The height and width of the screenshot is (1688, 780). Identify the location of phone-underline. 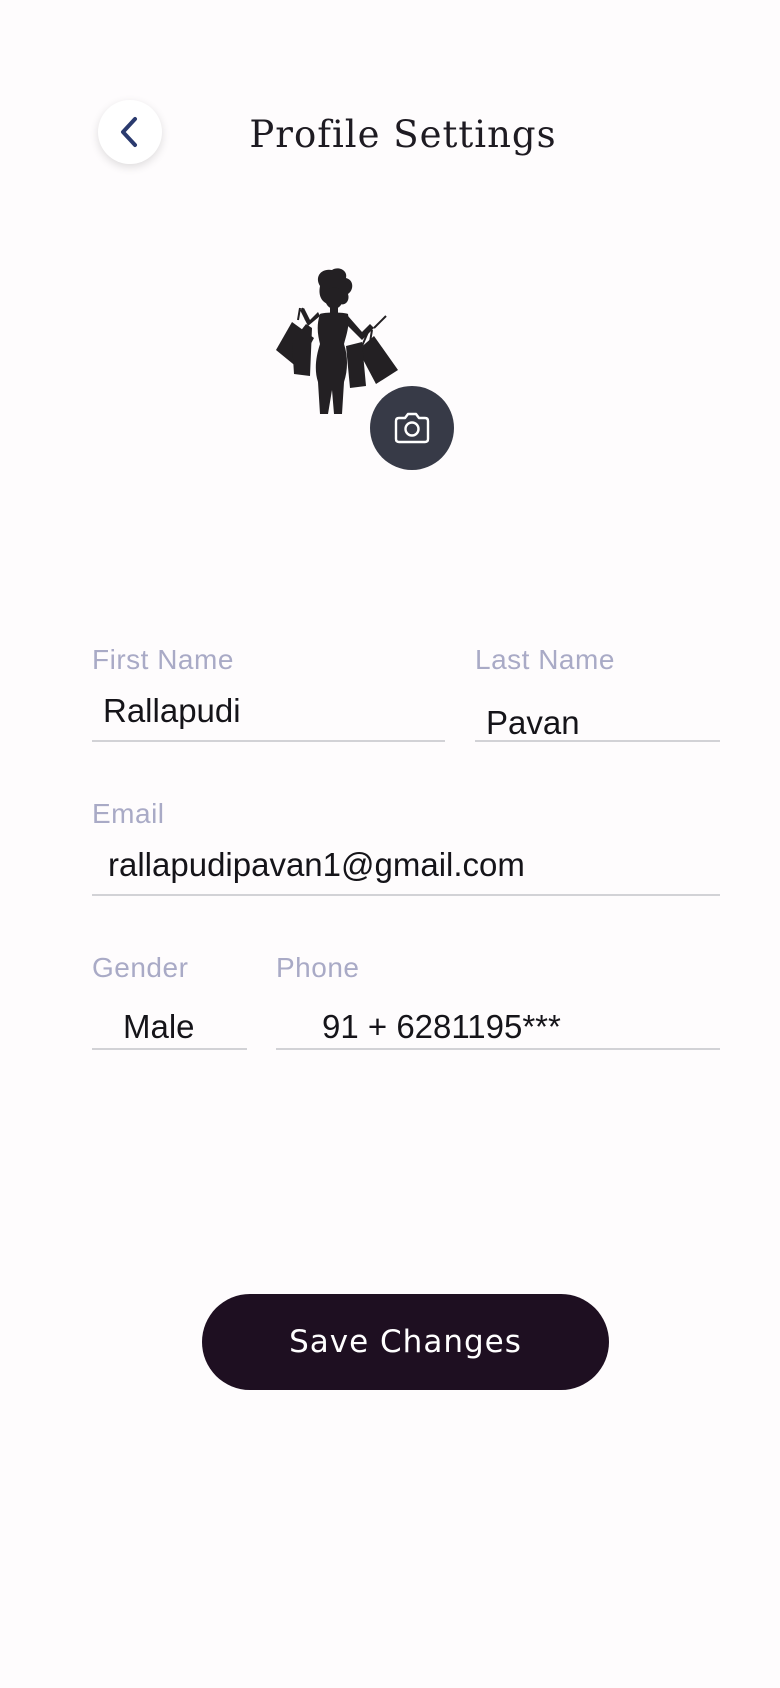
(498, 1049).